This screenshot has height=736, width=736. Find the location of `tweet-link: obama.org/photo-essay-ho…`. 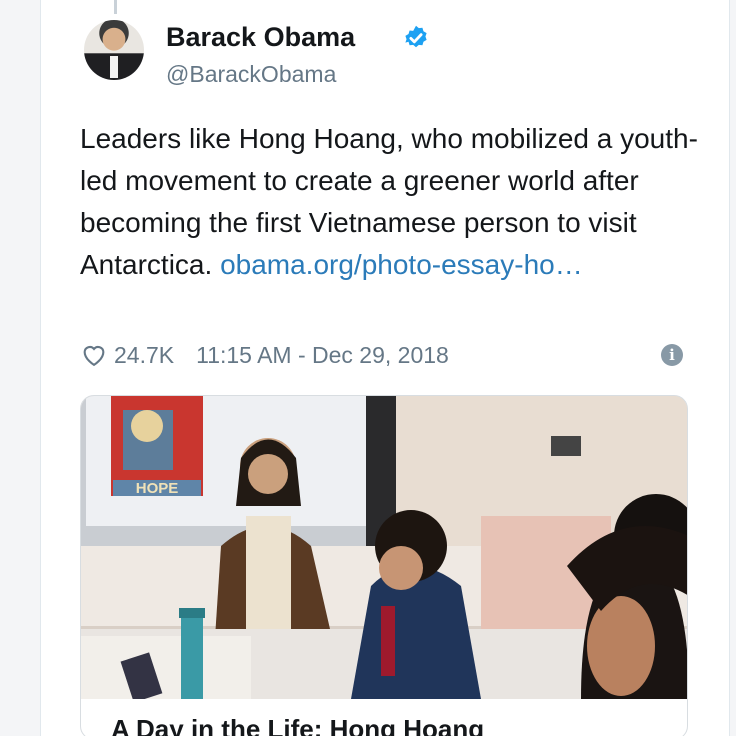

tweet-link: obama.org/photo-essay-ho… is located at coordinates (401, 264).